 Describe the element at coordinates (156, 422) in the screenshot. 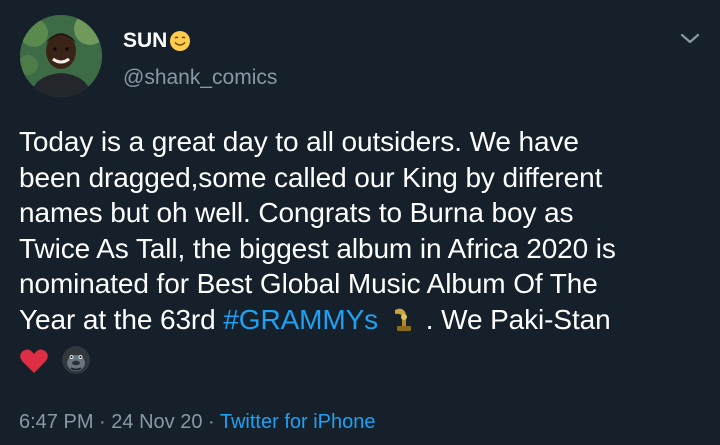

I see `tweet-date: 24 Nov 20` at that location.